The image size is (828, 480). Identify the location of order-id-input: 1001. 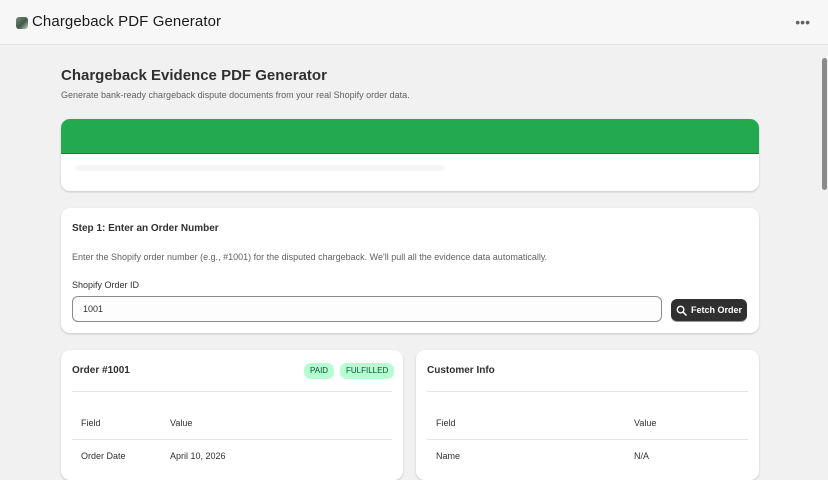
(367, 309).